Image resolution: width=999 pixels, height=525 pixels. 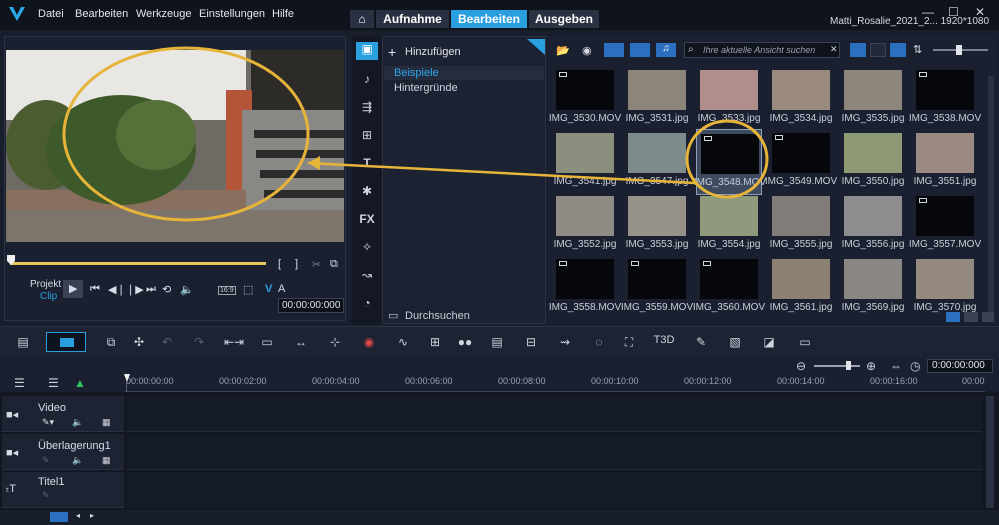 What do you see at coordinates (412, 19) in the screenshot?
I see `tab-aufnahme: Aufnahme` at bounding box center [412, 19].